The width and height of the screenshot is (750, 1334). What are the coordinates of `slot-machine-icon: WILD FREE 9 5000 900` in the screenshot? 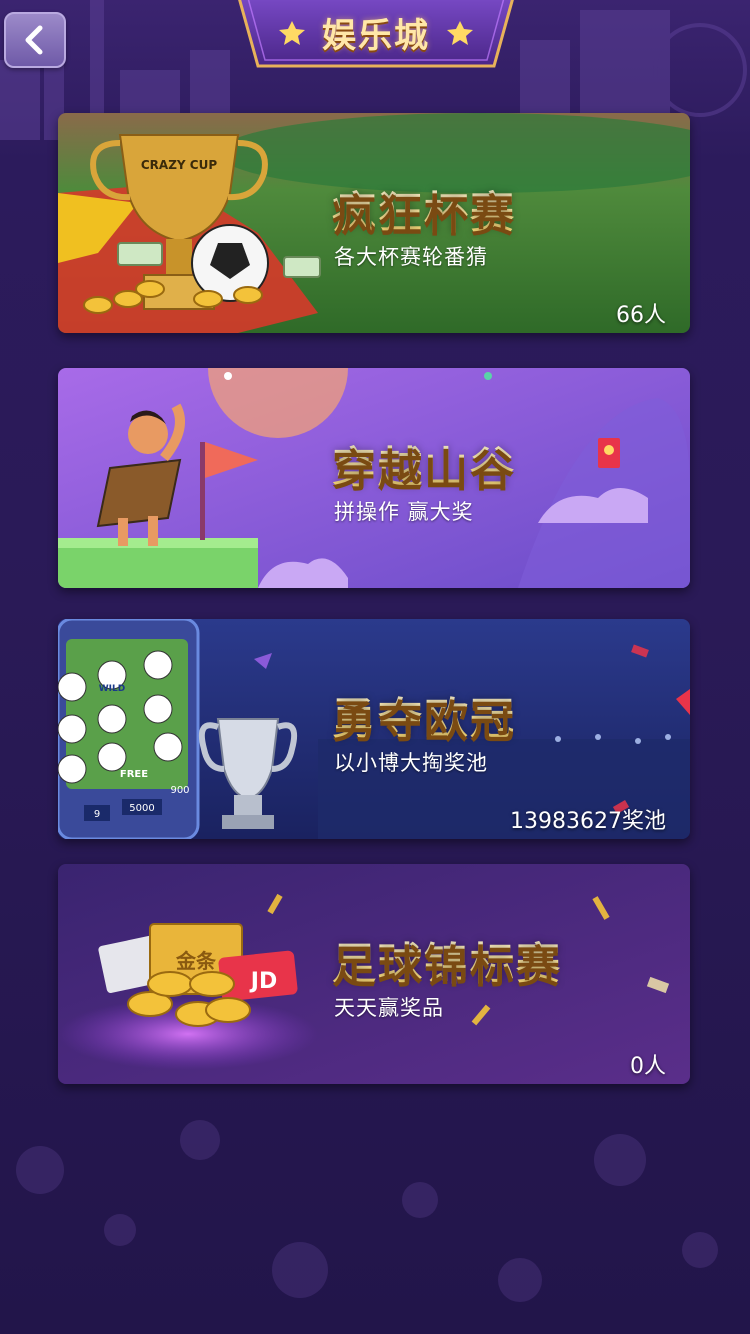 It's located at (129, 729).